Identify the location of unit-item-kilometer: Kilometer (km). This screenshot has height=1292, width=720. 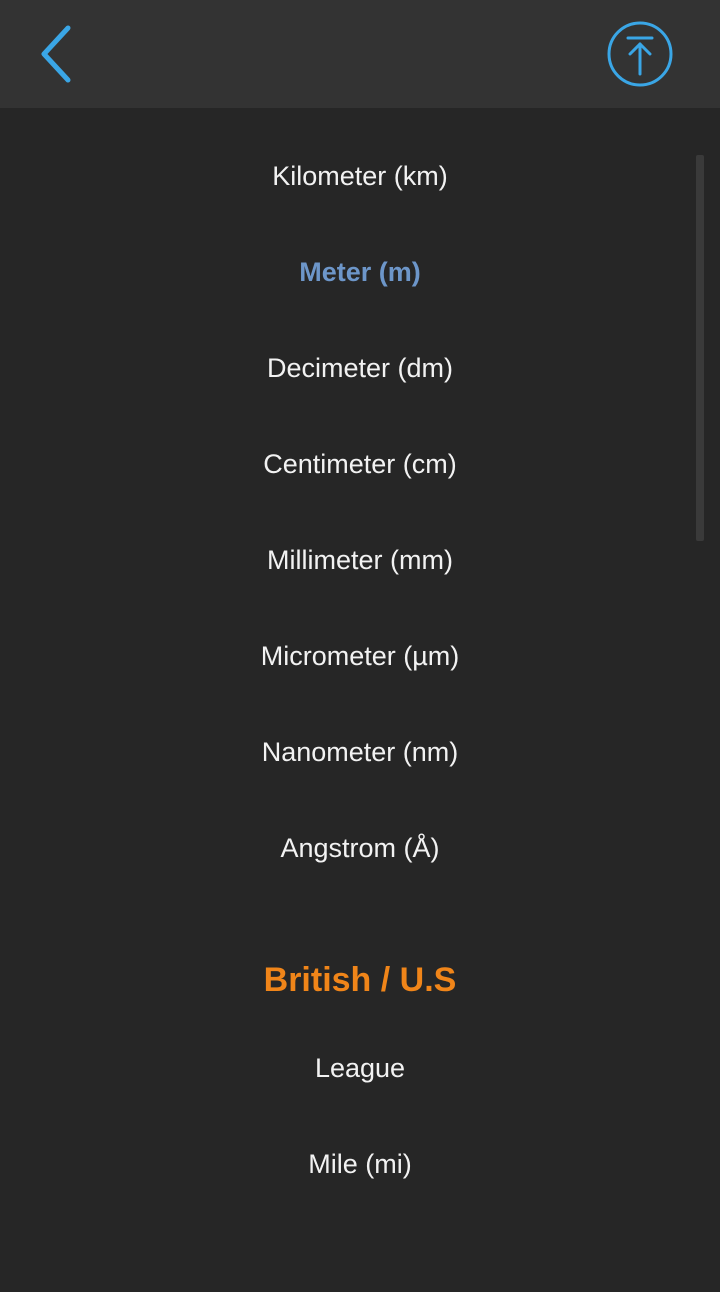
(360, 176).